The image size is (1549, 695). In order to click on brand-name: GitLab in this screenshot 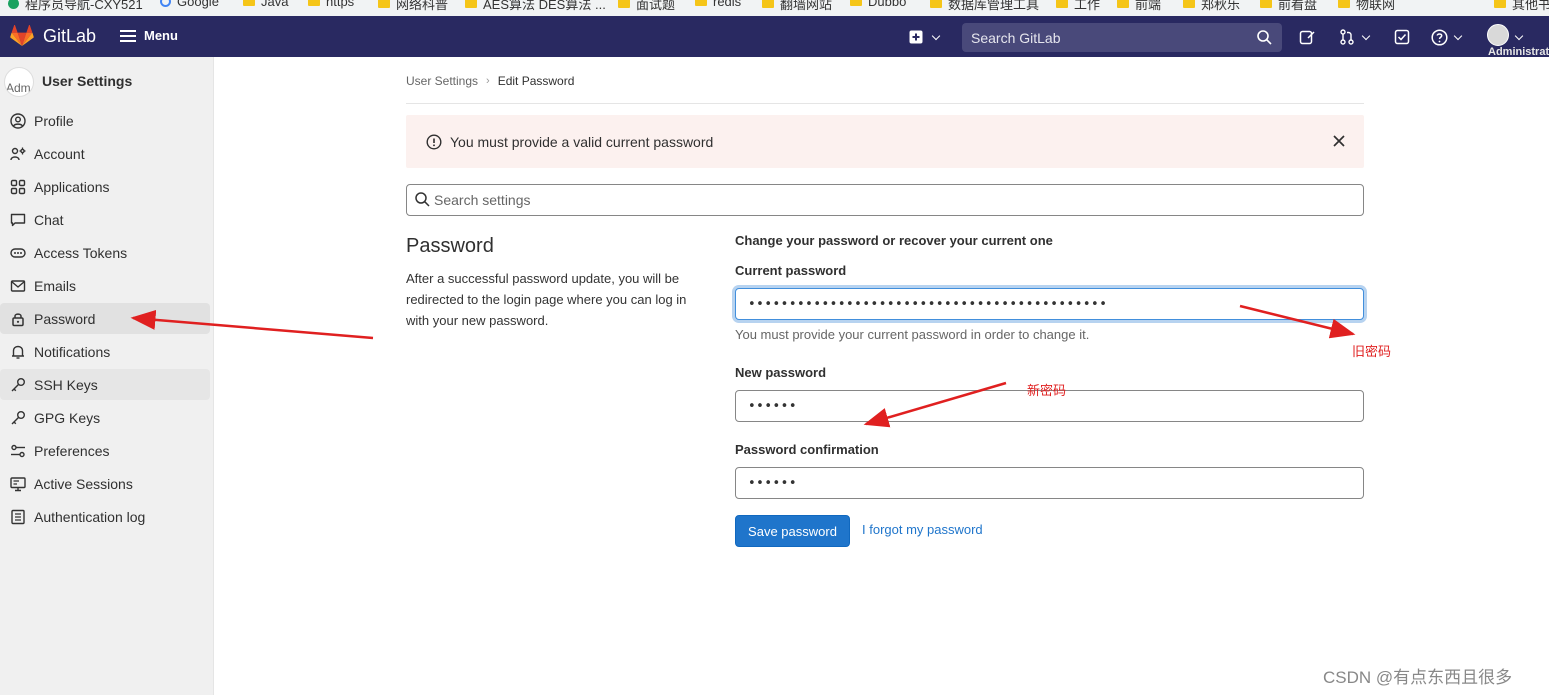, I will do `click(69, 36)`.